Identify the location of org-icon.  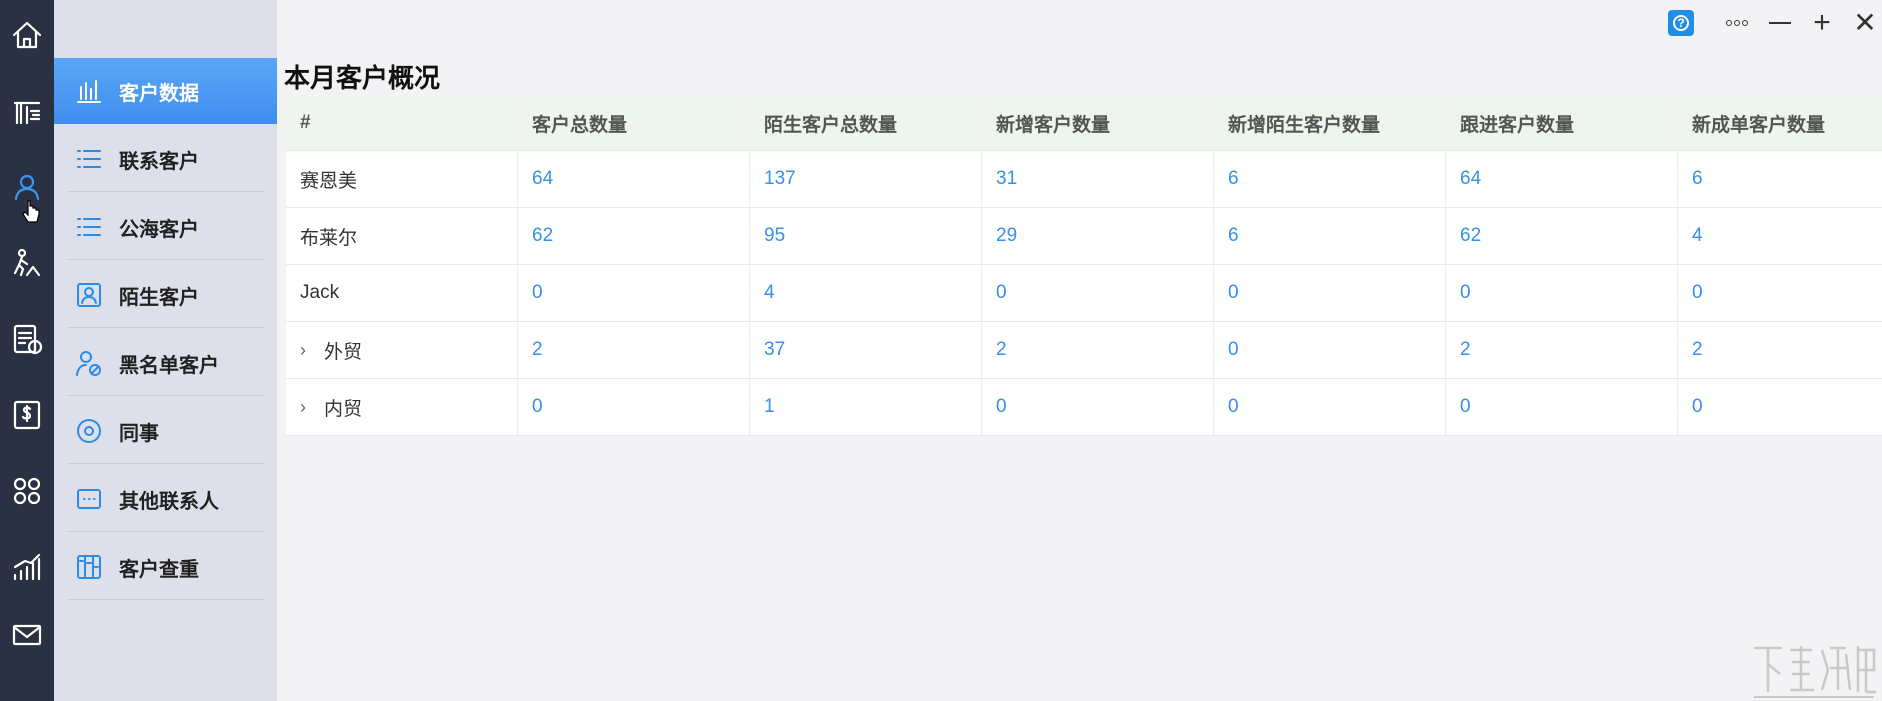
(27, 111).